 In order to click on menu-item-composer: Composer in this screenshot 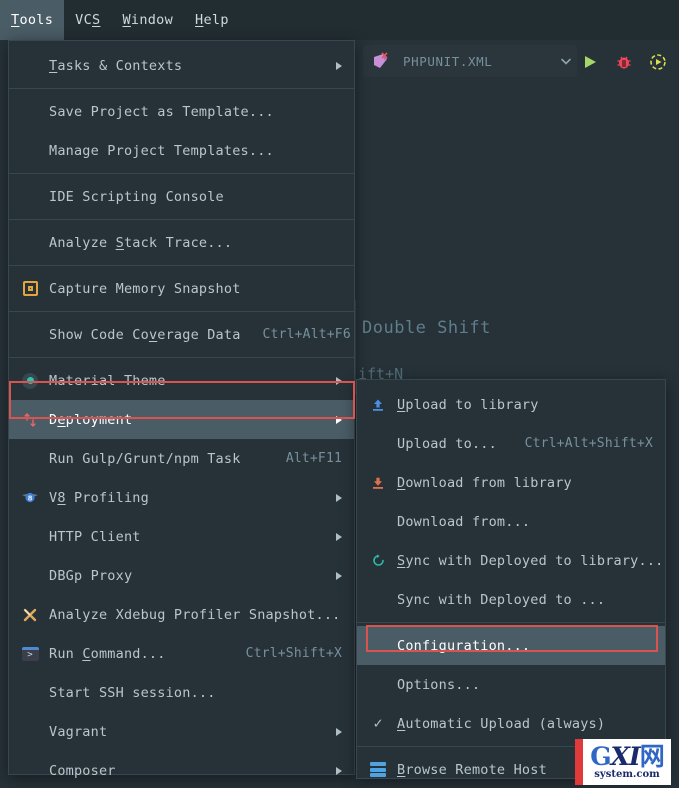, I will do `click(181, 769)`.